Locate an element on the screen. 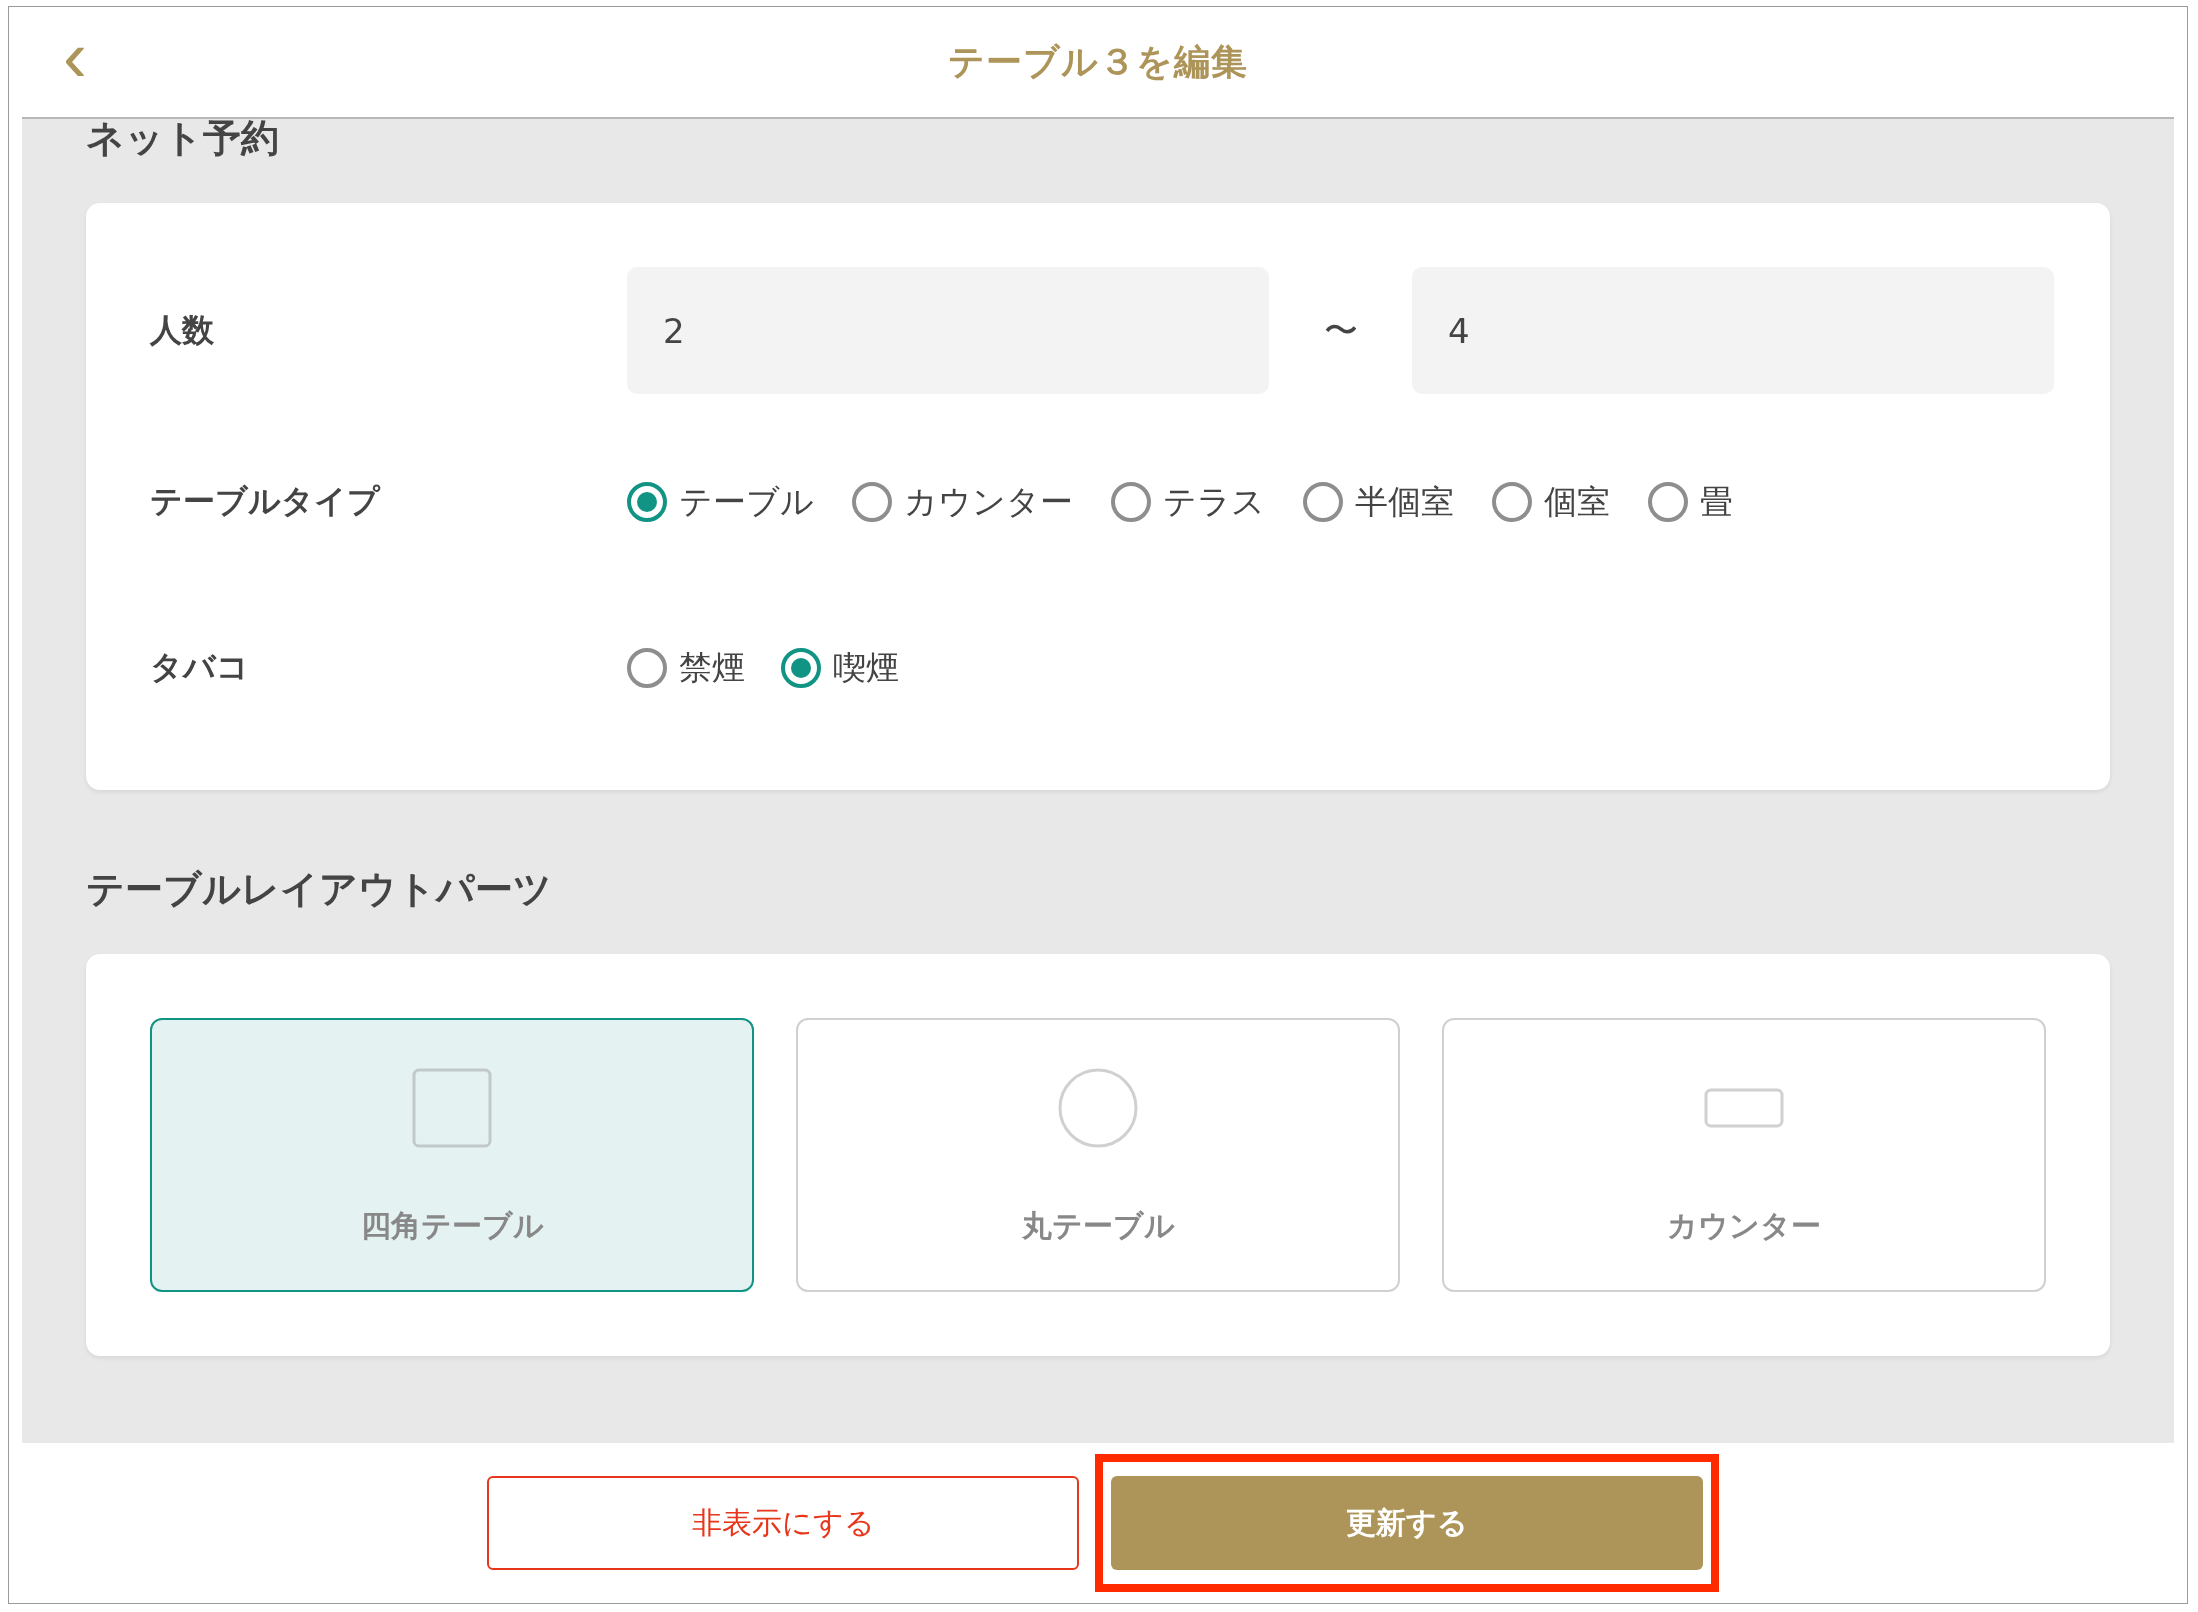 Image resolution: width=2198 pixels, height=1612 pixels. radio-label: 畳 is located at coordinates (1716, 501).